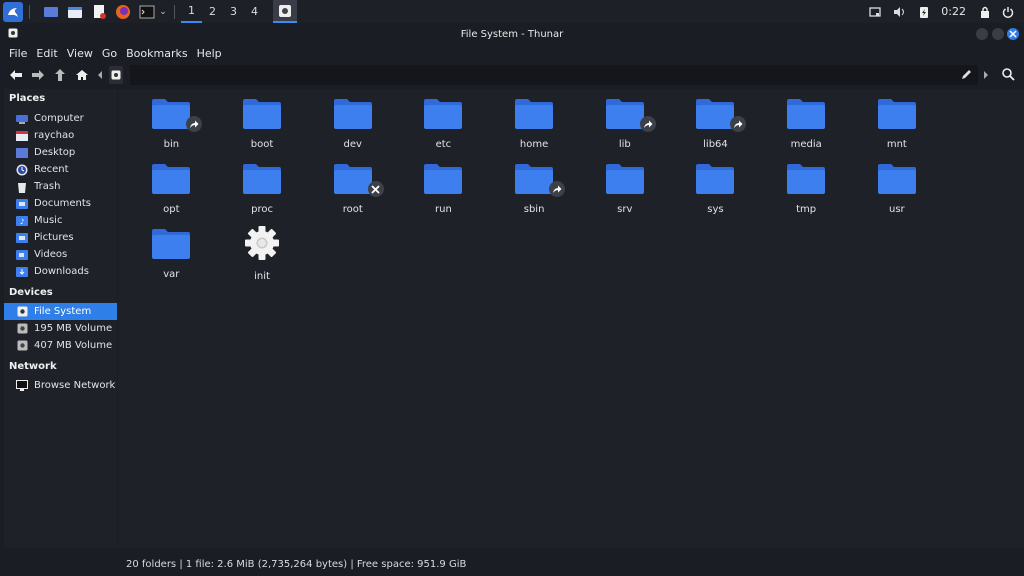  What do you see at coordinates (624, 194) in the screenshot?
I see `file-item-srv: srv` at bounding box center [624, 194].